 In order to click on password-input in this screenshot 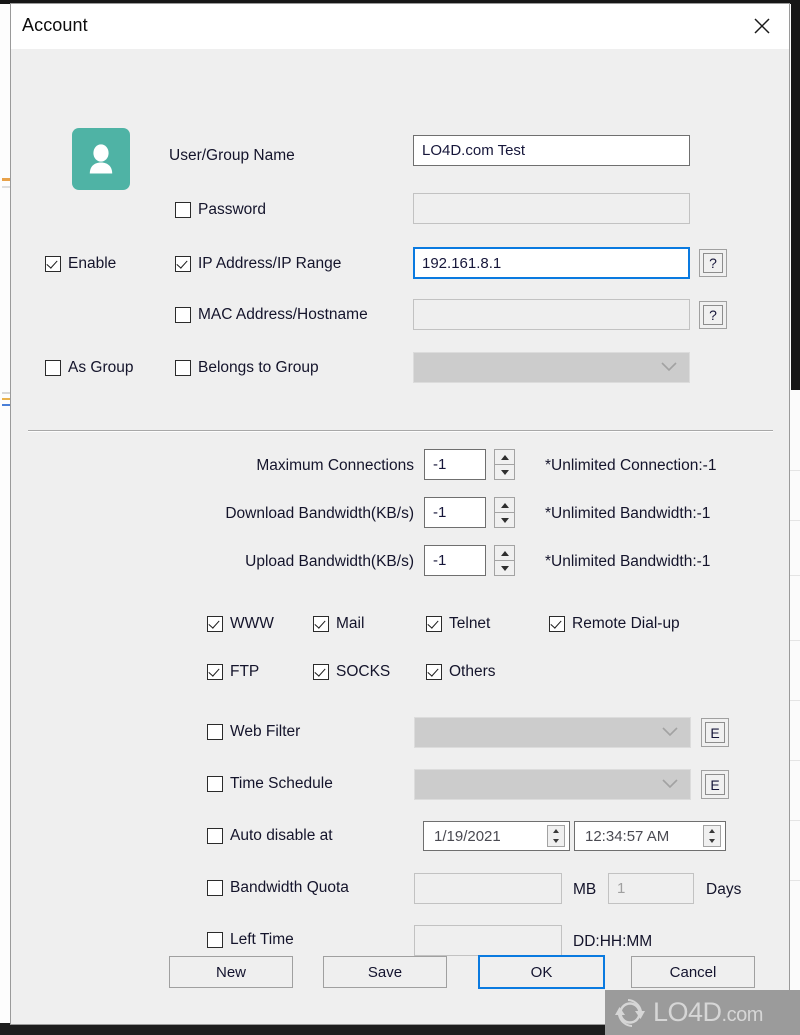, I will do `click(551, 208)`.